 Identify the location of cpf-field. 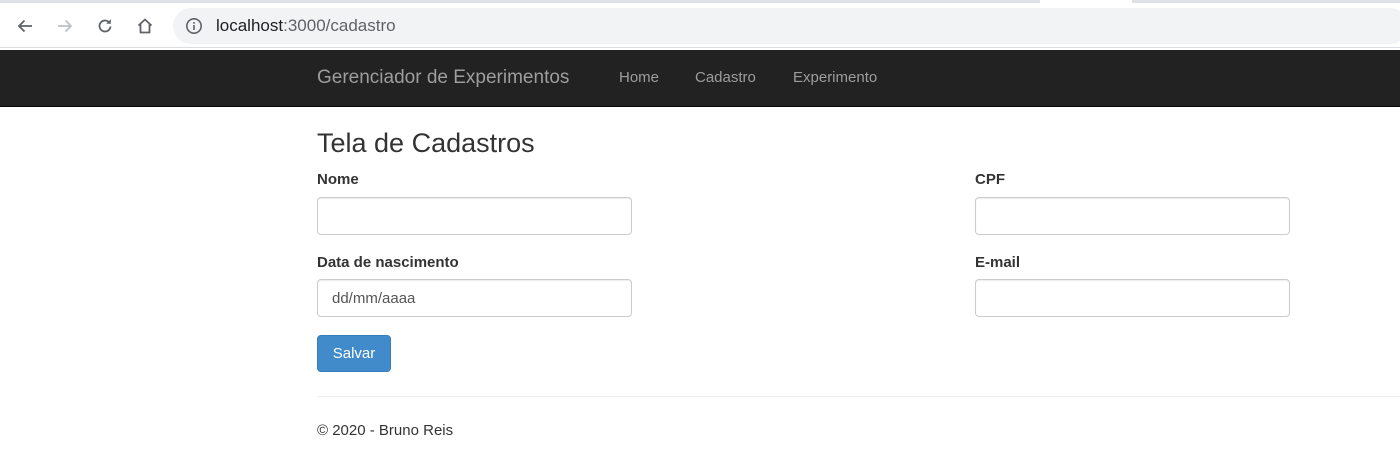
(1132, 216).